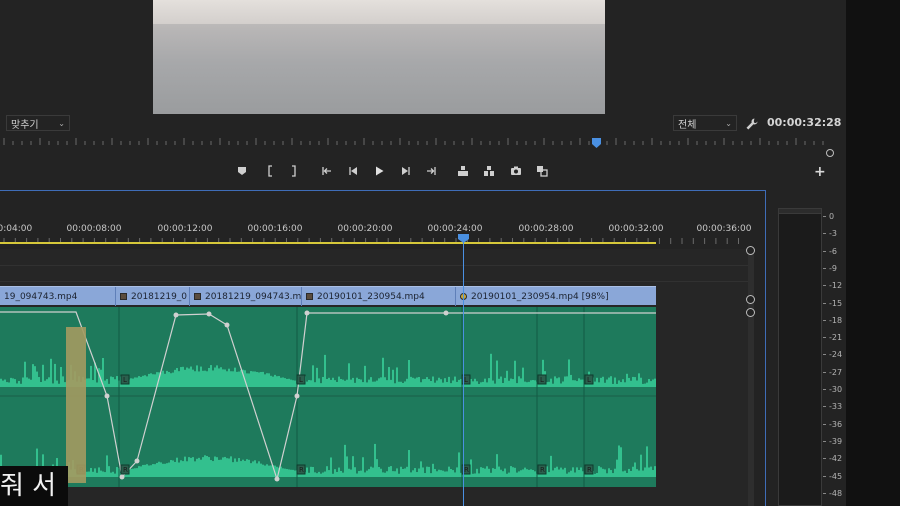 This screenshot has width=900, height=506. I want to click on meter-scale-label: -18, so click(832, 320).